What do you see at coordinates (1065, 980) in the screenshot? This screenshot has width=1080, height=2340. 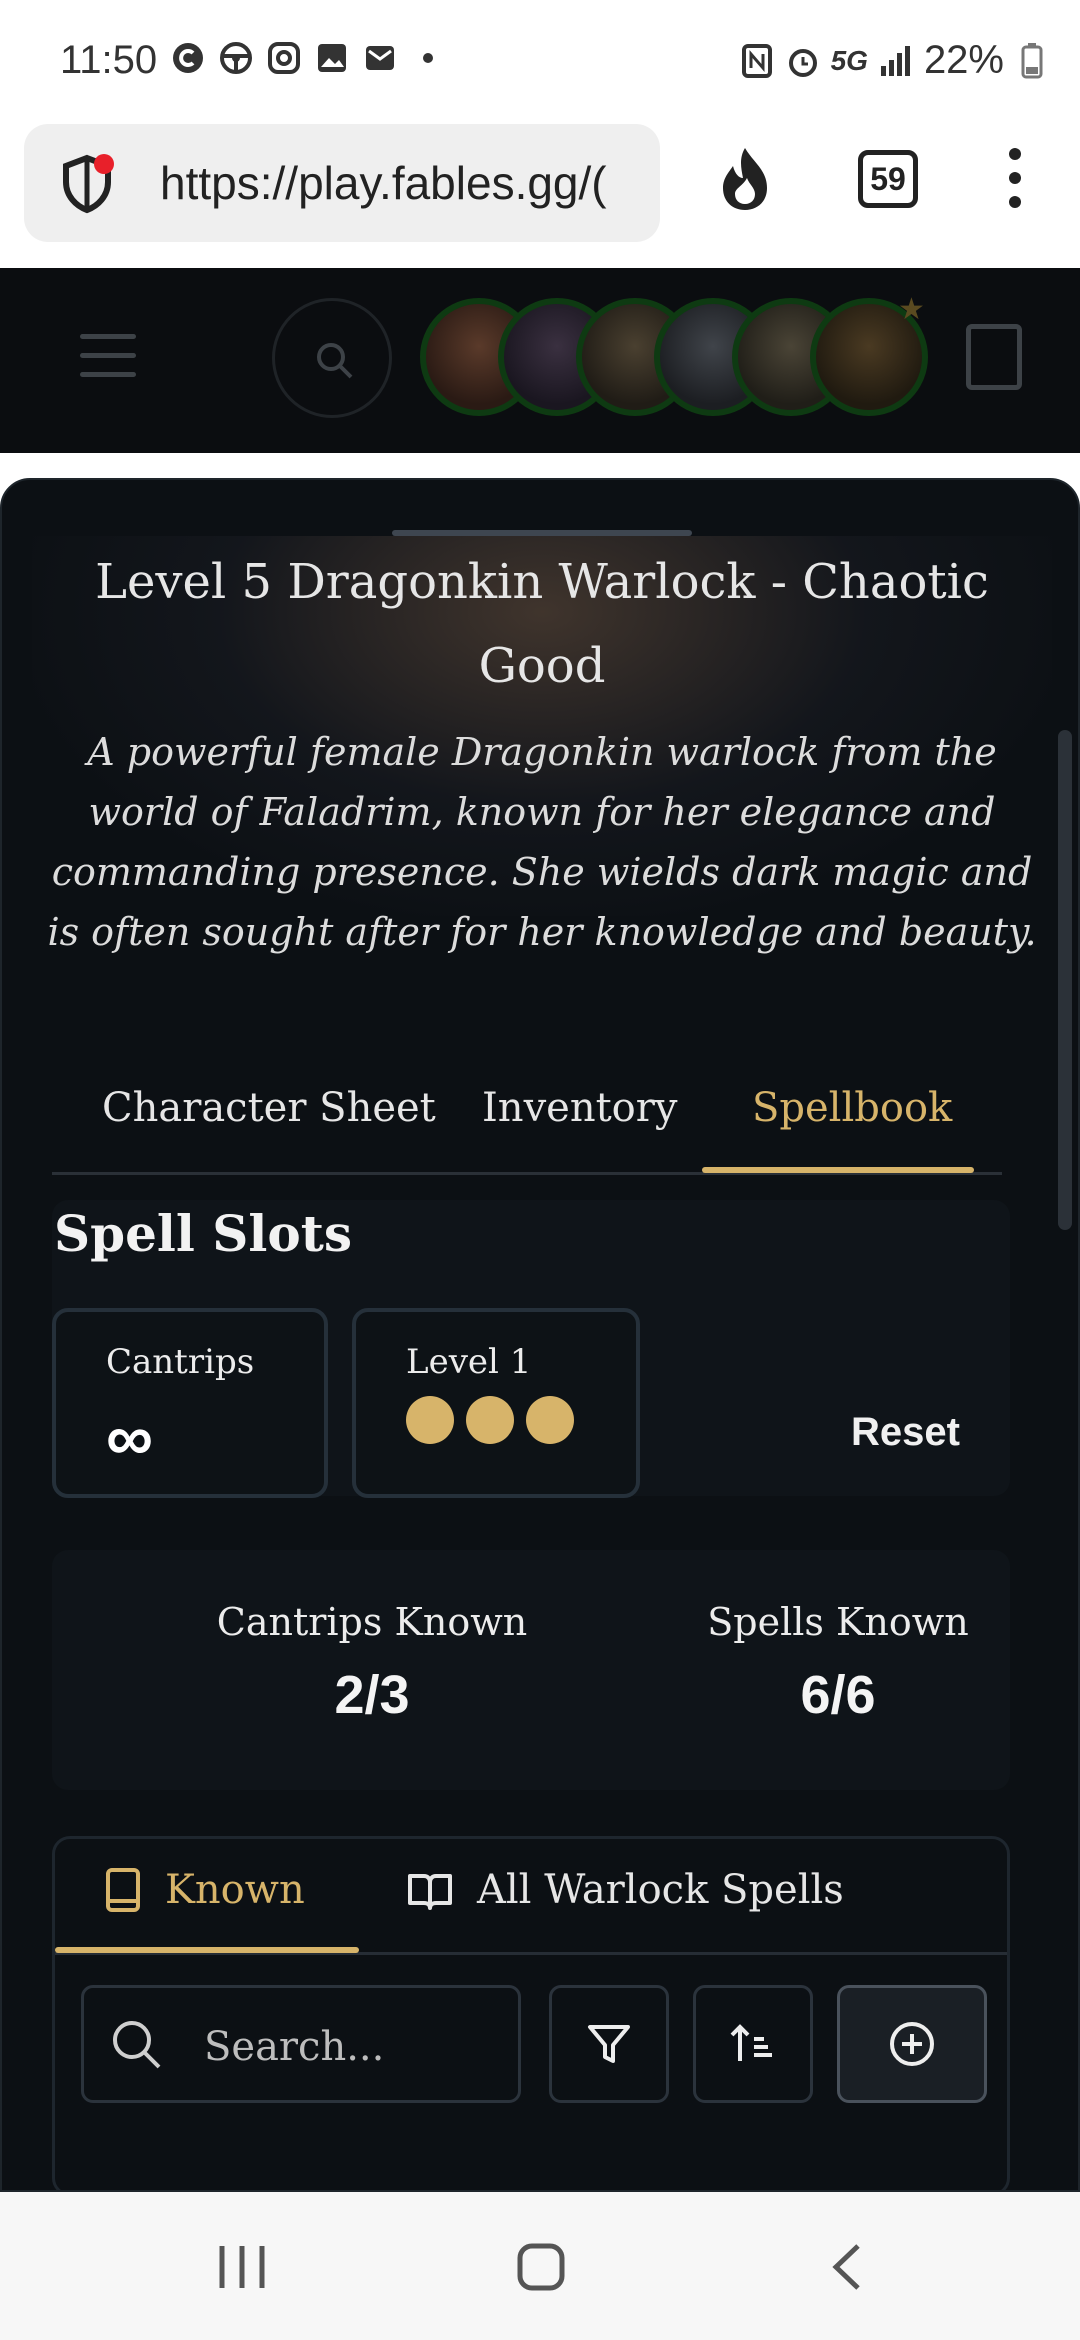 I see `scrollbar` at bounding box center [1065, 980].